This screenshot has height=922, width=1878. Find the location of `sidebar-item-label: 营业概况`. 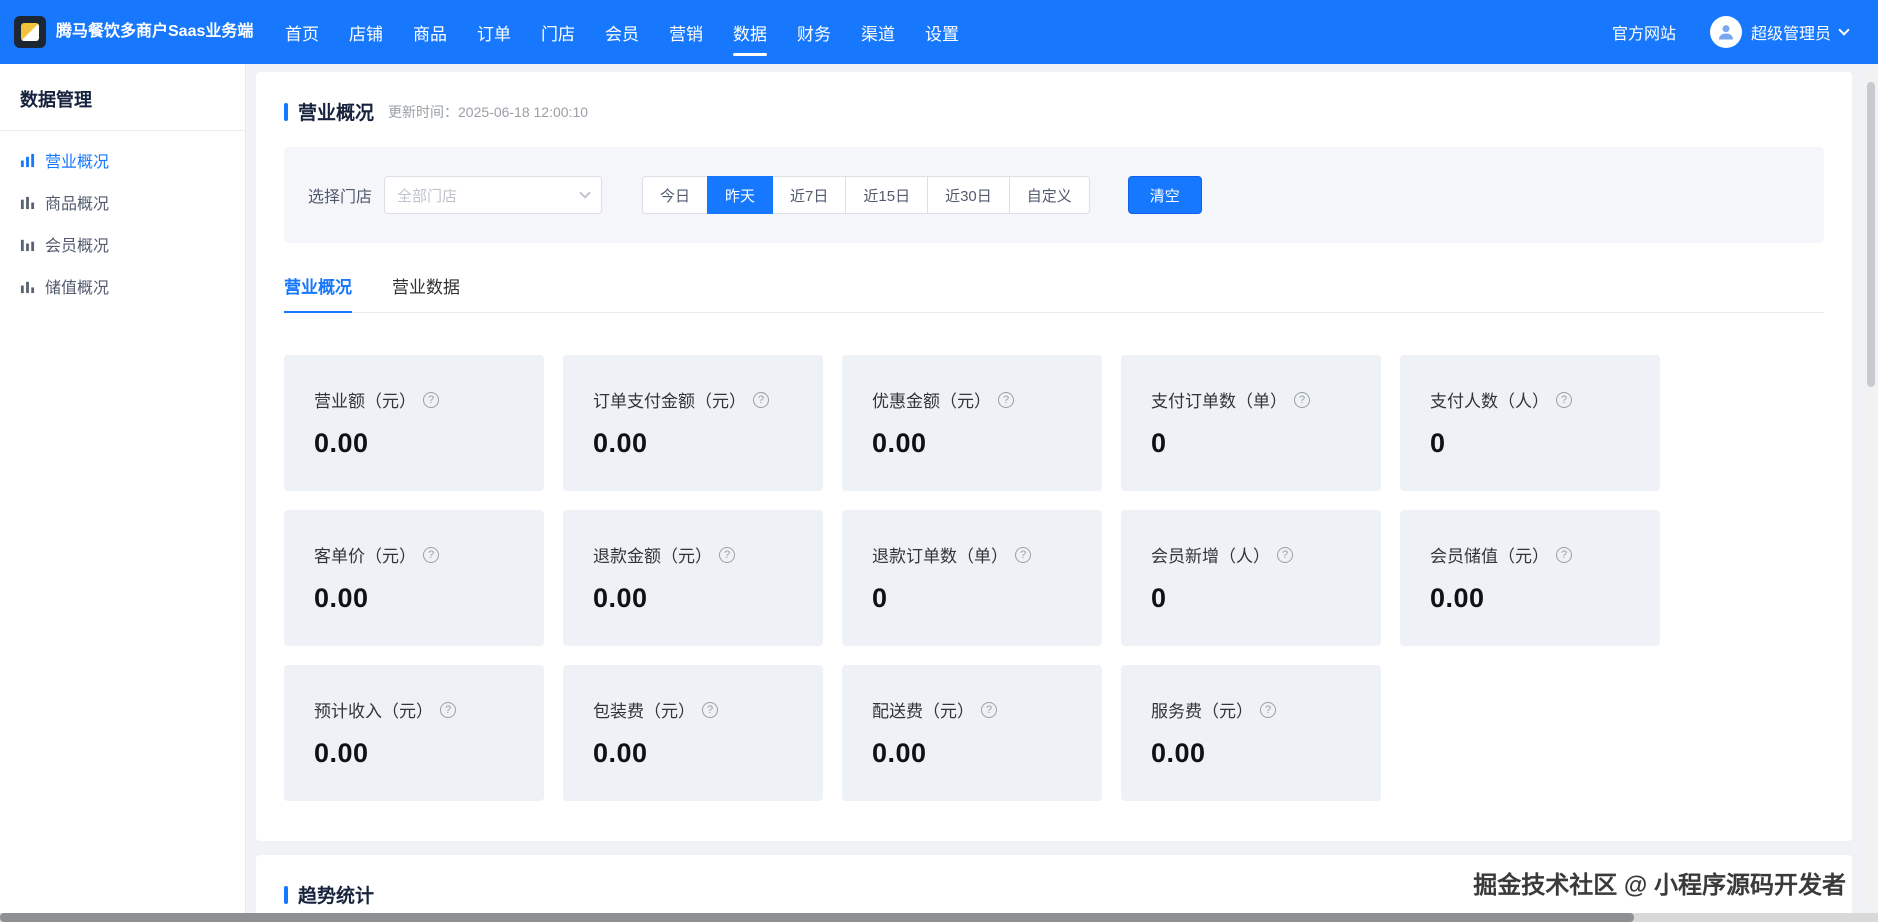

sidebar-item-label: 营业概况 is located at coordinates (77, 162).